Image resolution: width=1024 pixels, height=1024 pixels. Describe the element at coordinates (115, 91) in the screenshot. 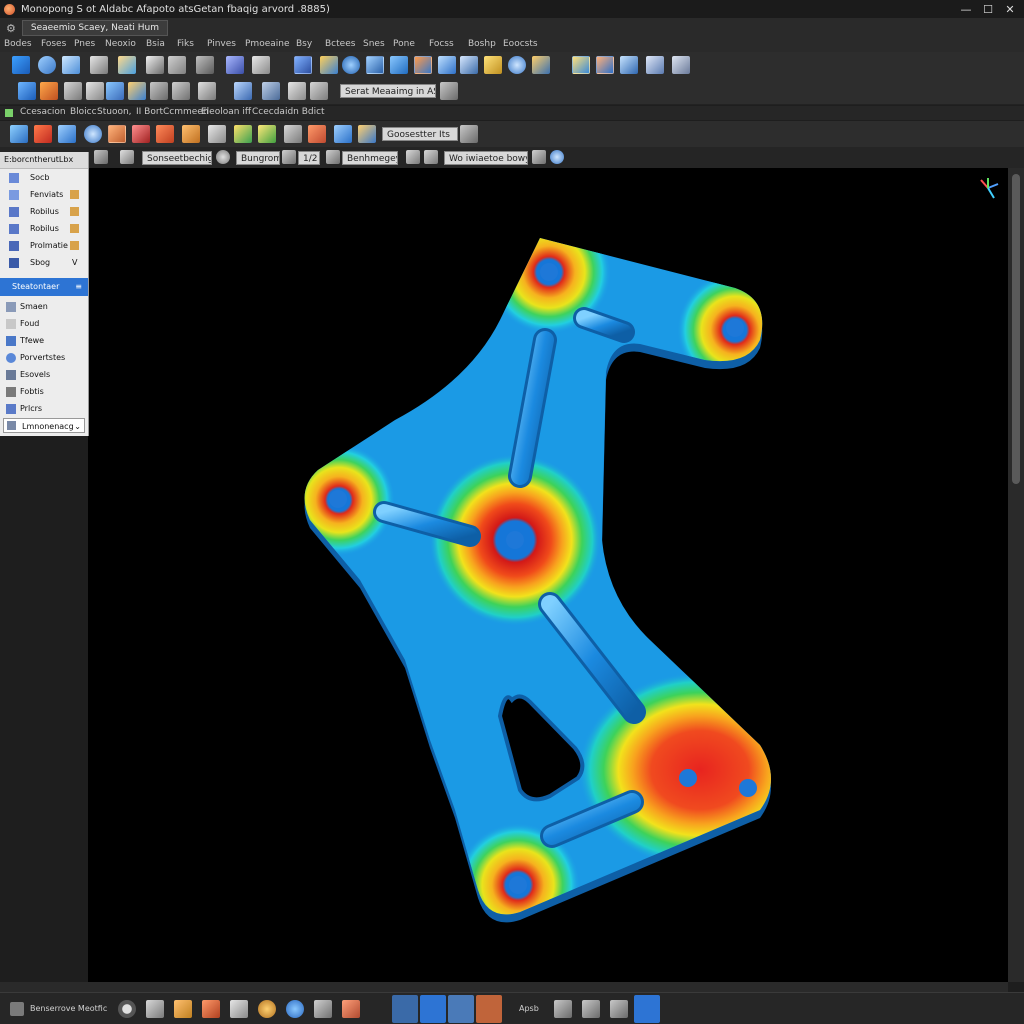

I see `spline-tool-icon` at that location.